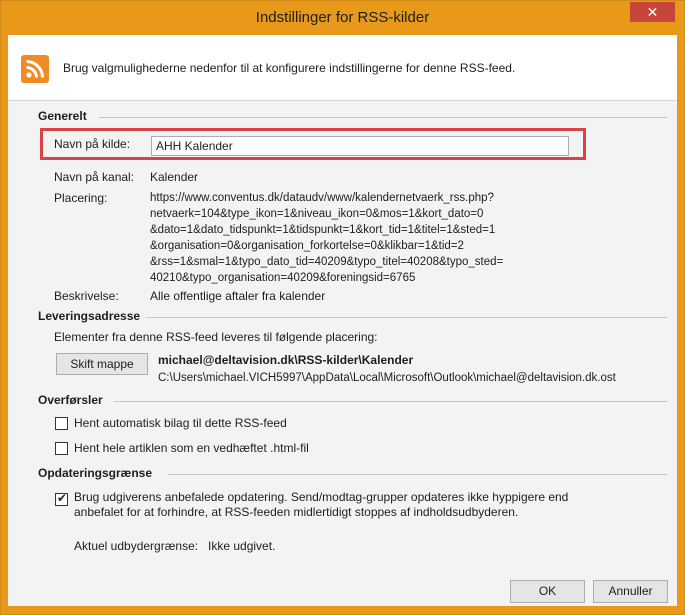 This screenshot has width=685, height=615. What do you see at coordinates (630, 591) in the screenshot?
I see `cancel-button: Annuller` at bounding box center [630, 591].